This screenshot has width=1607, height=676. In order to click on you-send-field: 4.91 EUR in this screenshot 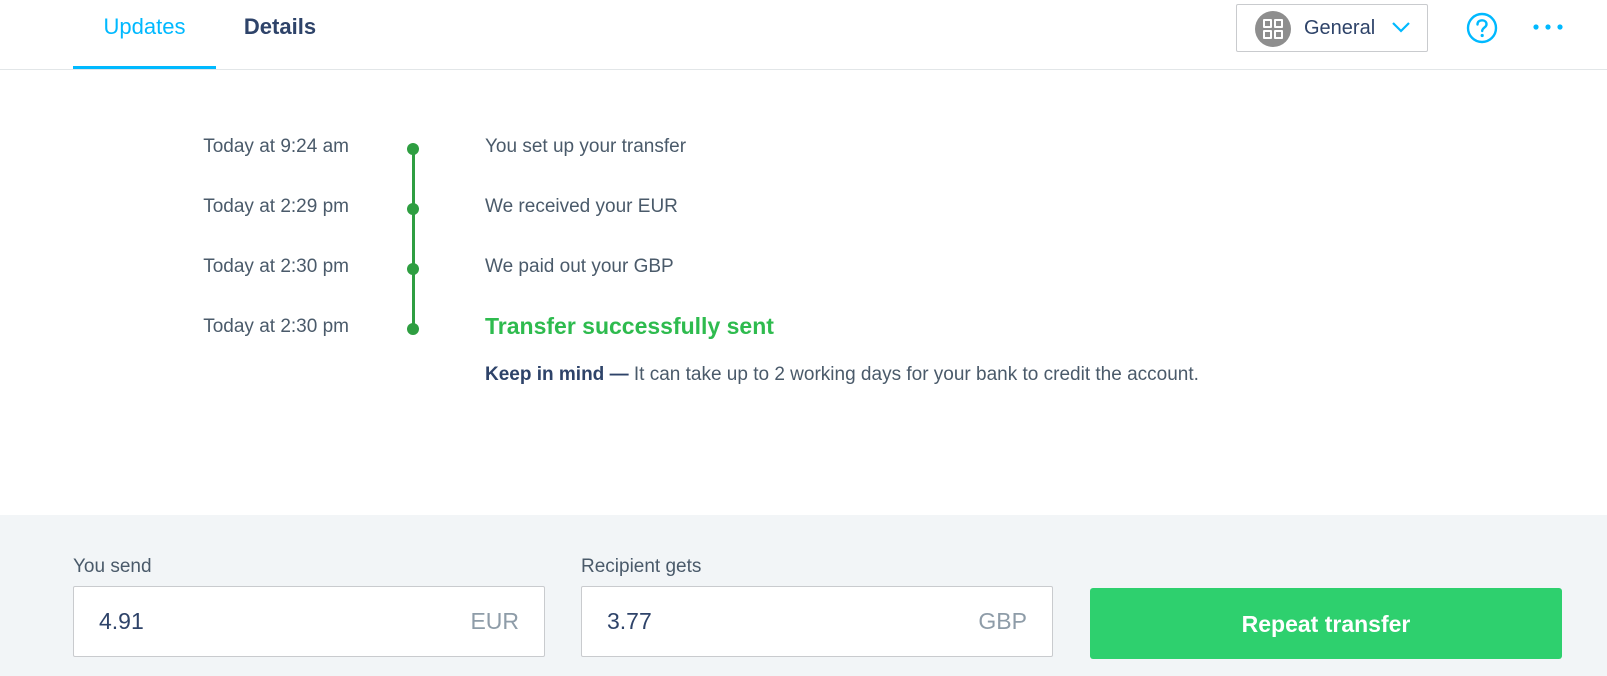, I will do `click(309, 621)`.